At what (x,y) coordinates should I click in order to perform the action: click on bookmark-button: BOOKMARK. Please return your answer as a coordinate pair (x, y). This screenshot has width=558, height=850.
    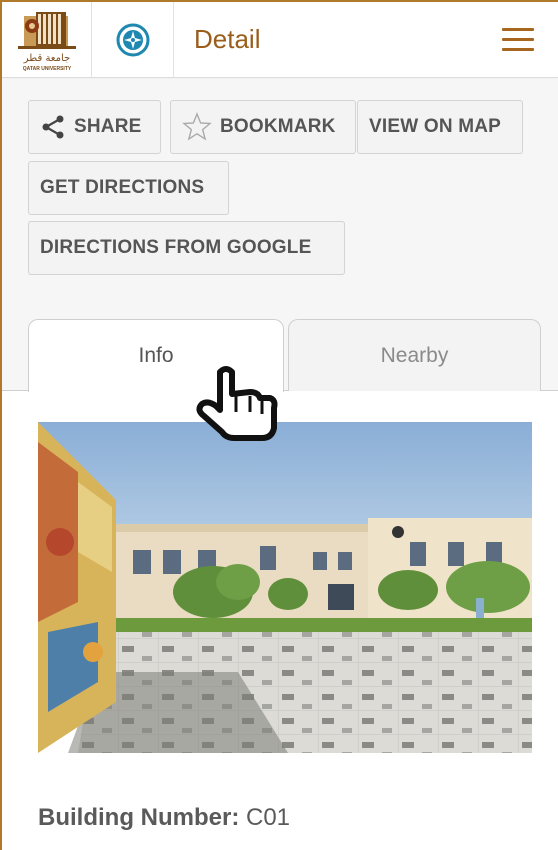
    Looking at the image, I should click on (263, 127).